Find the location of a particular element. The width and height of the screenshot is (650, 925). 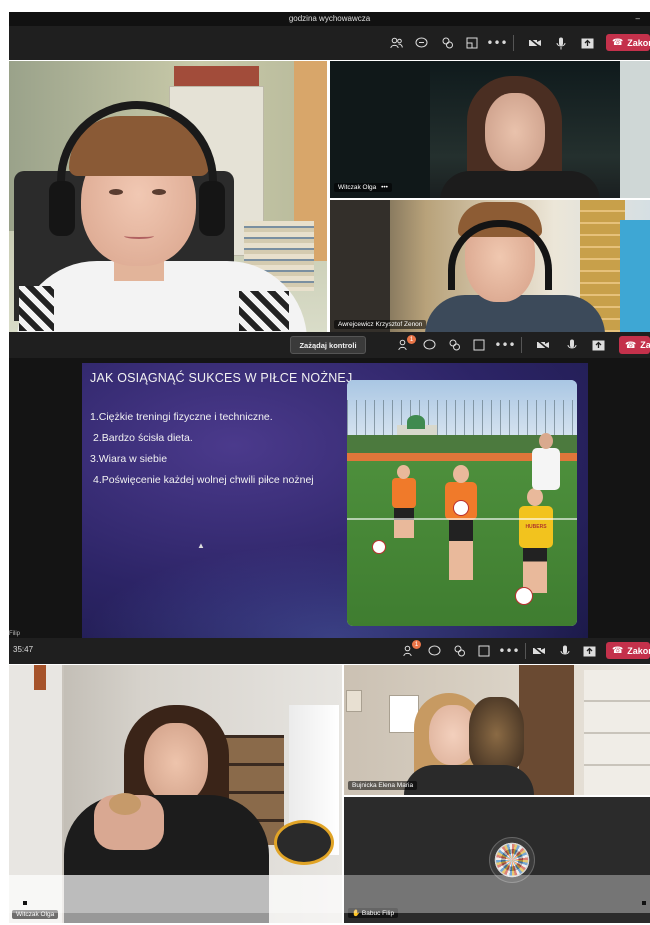

player-yellow-head is located at coordinates (535, 497).